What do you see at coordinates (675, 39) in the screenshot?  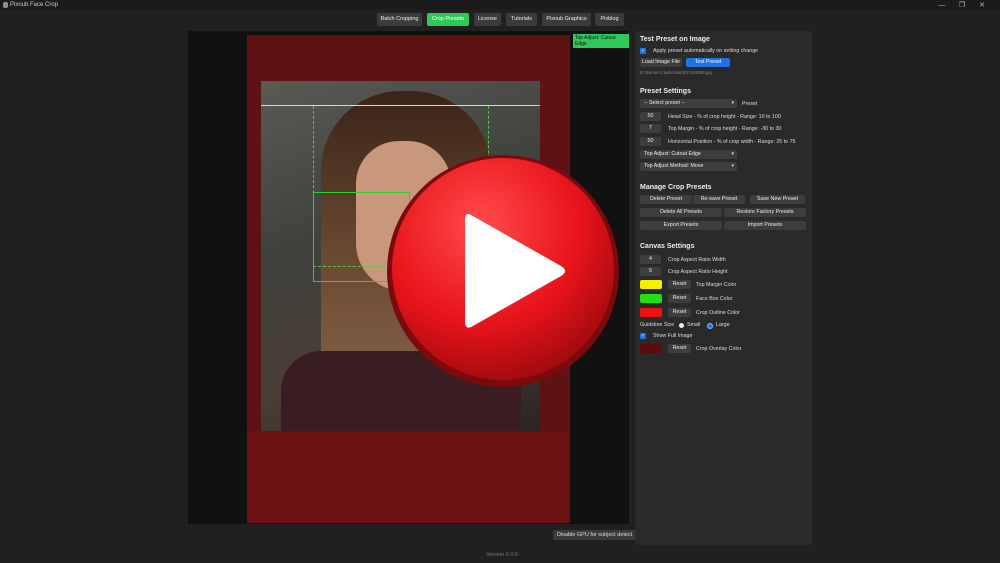 I see `test-preset-heading: Test Preset on Image` at bounding box center [675, 39].